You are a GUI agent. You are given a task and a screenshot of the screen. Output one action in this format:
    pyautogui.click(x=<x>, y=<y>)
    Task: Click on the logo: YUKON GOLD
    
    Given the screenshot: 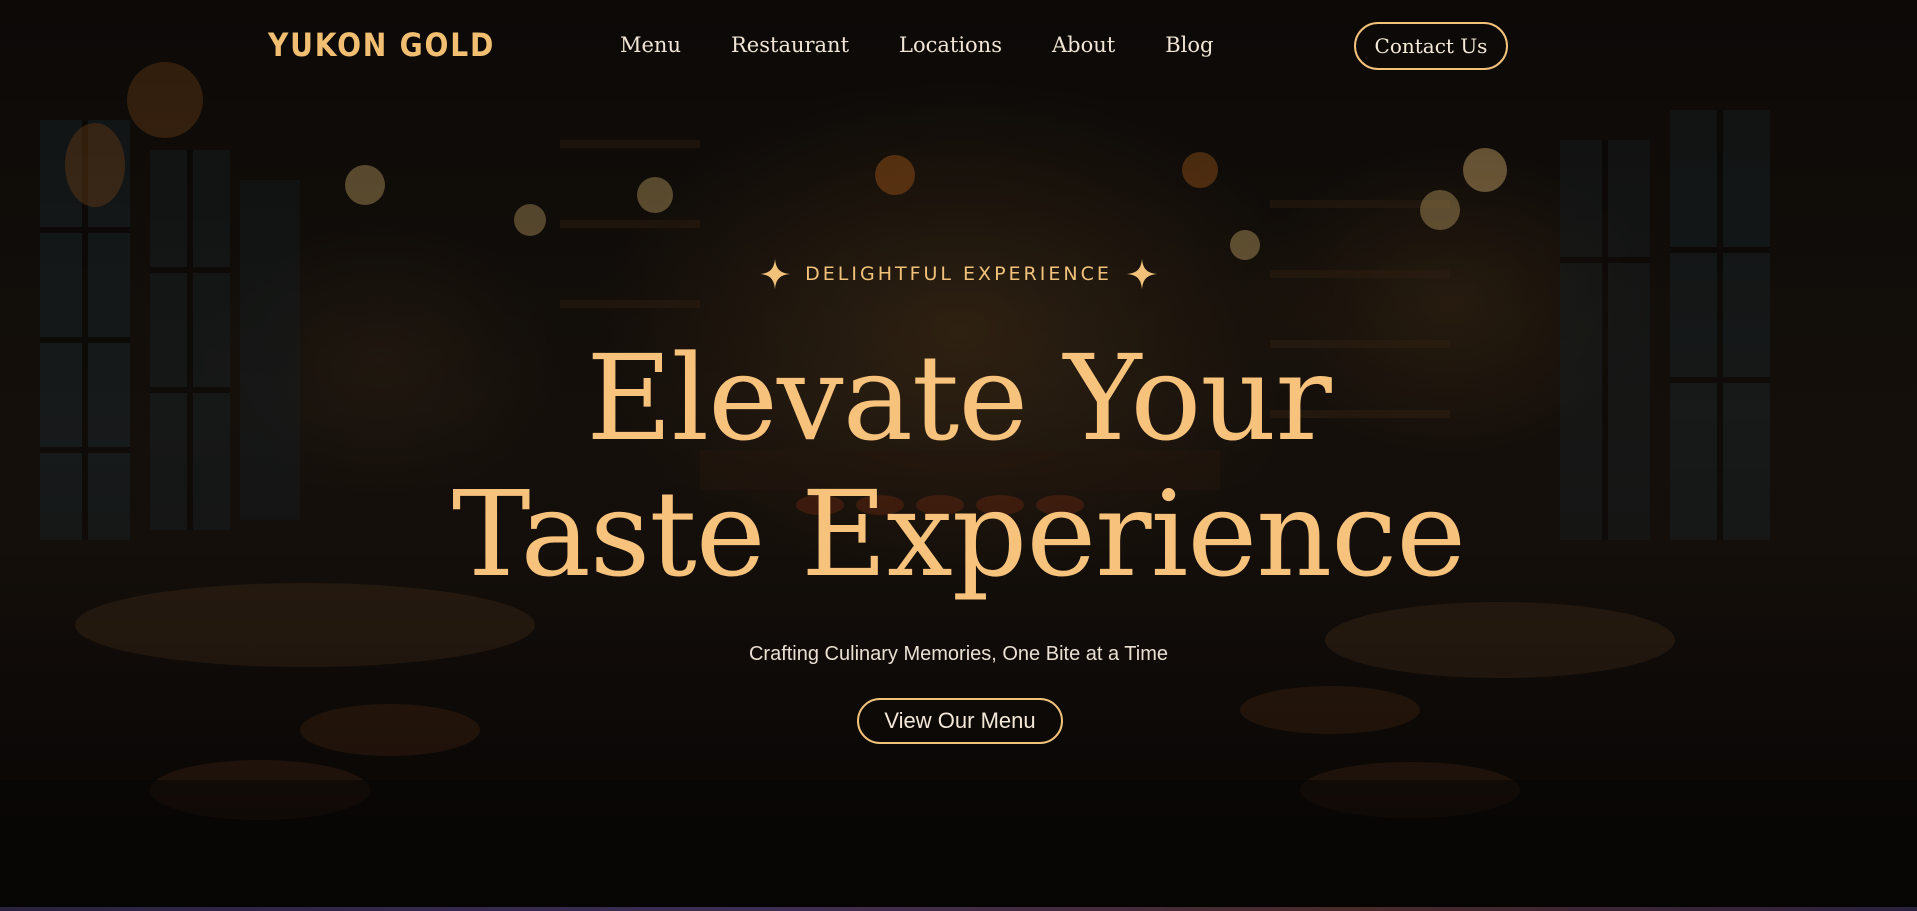 What is the action you would take?
    pyautogui.click(x=381, y=45)
    